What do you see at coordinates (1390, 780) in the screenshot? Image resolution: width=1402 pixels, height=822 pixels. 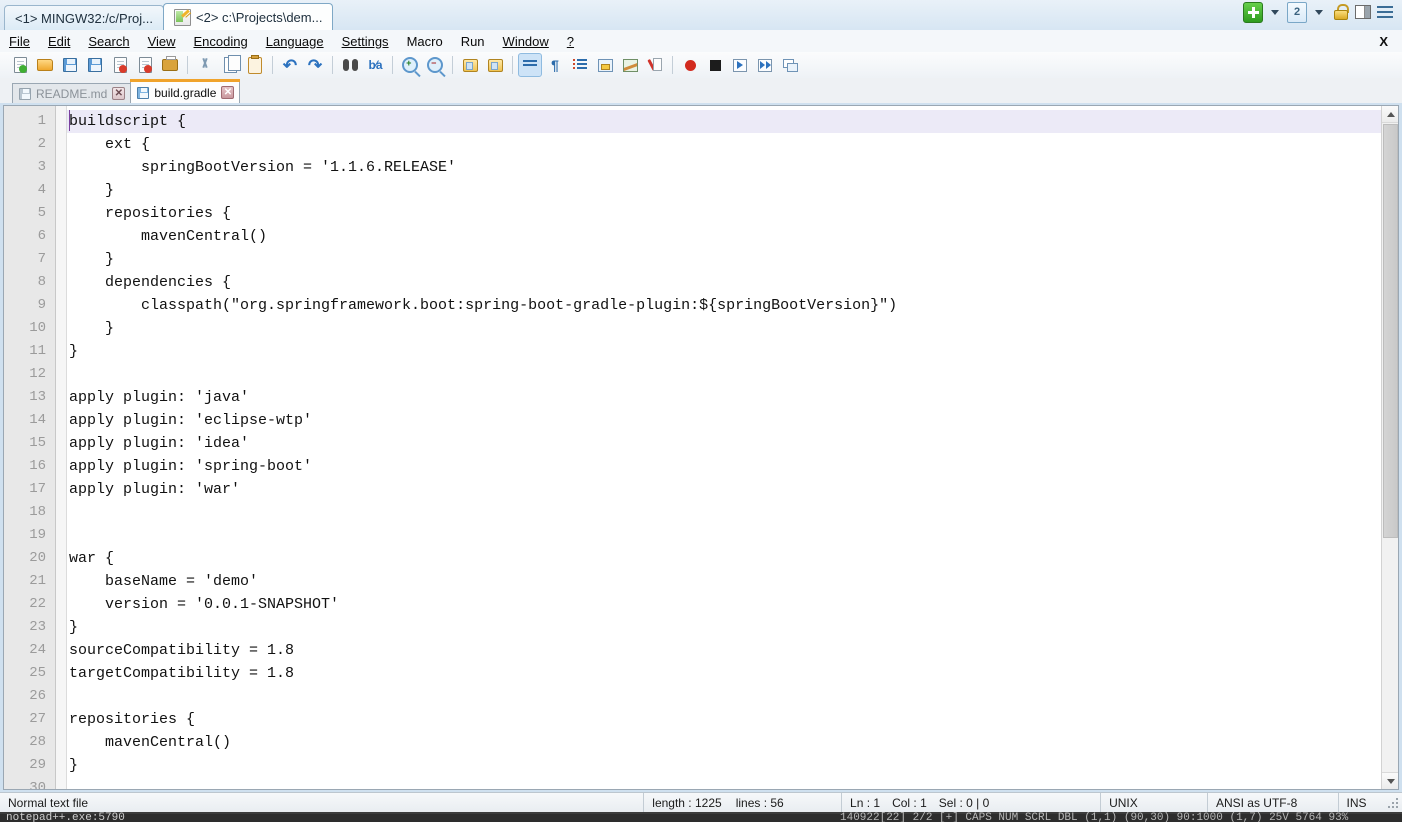 I see `scroll-down-button` at bounding box center [1390, 780].